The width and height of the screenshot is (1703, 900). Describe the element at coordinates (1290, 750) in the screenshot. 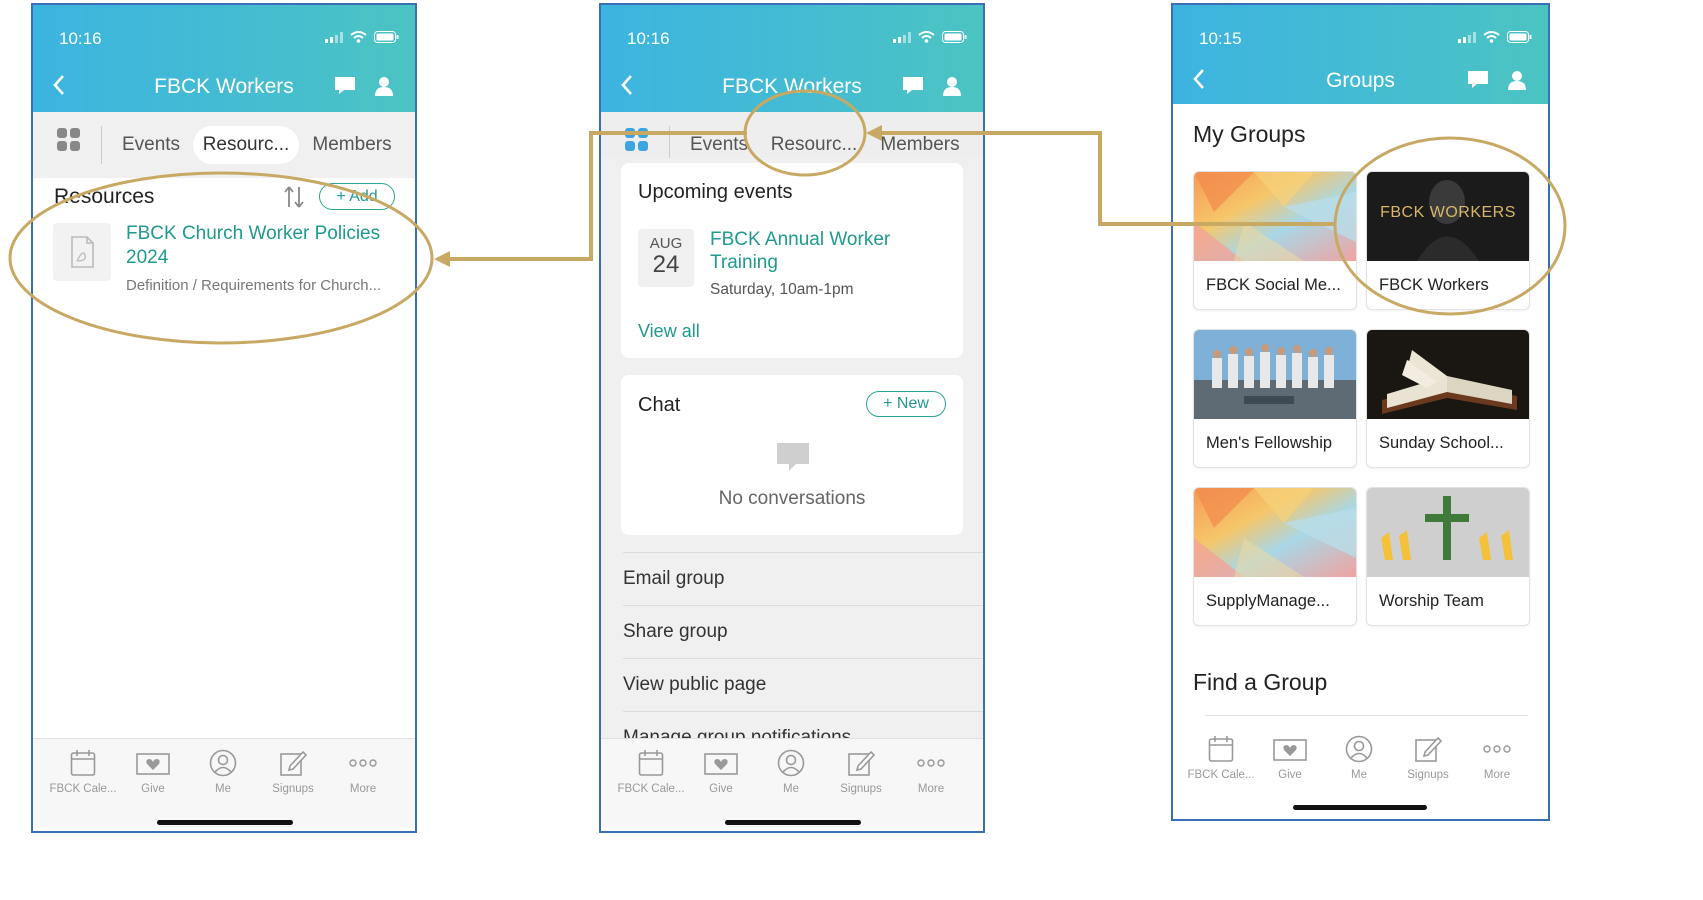

I see `give-icon` at that location.